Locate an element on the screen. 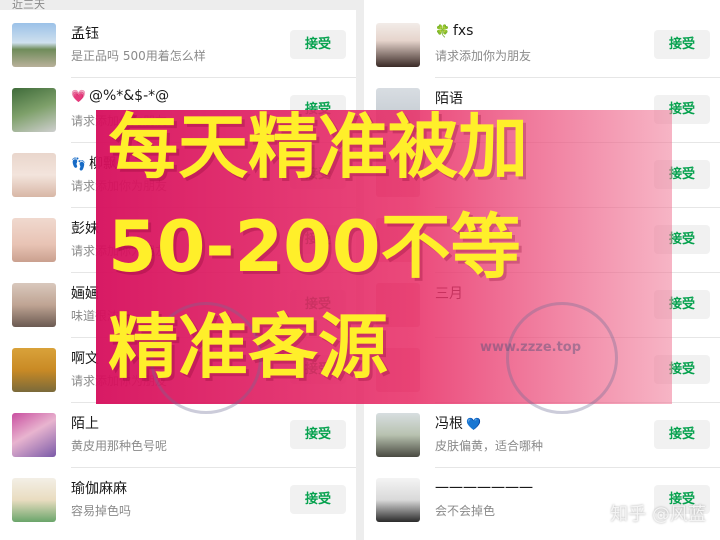  zhihu-watermark: 知乎 @风蓝 is located at coordinates (658, 514).